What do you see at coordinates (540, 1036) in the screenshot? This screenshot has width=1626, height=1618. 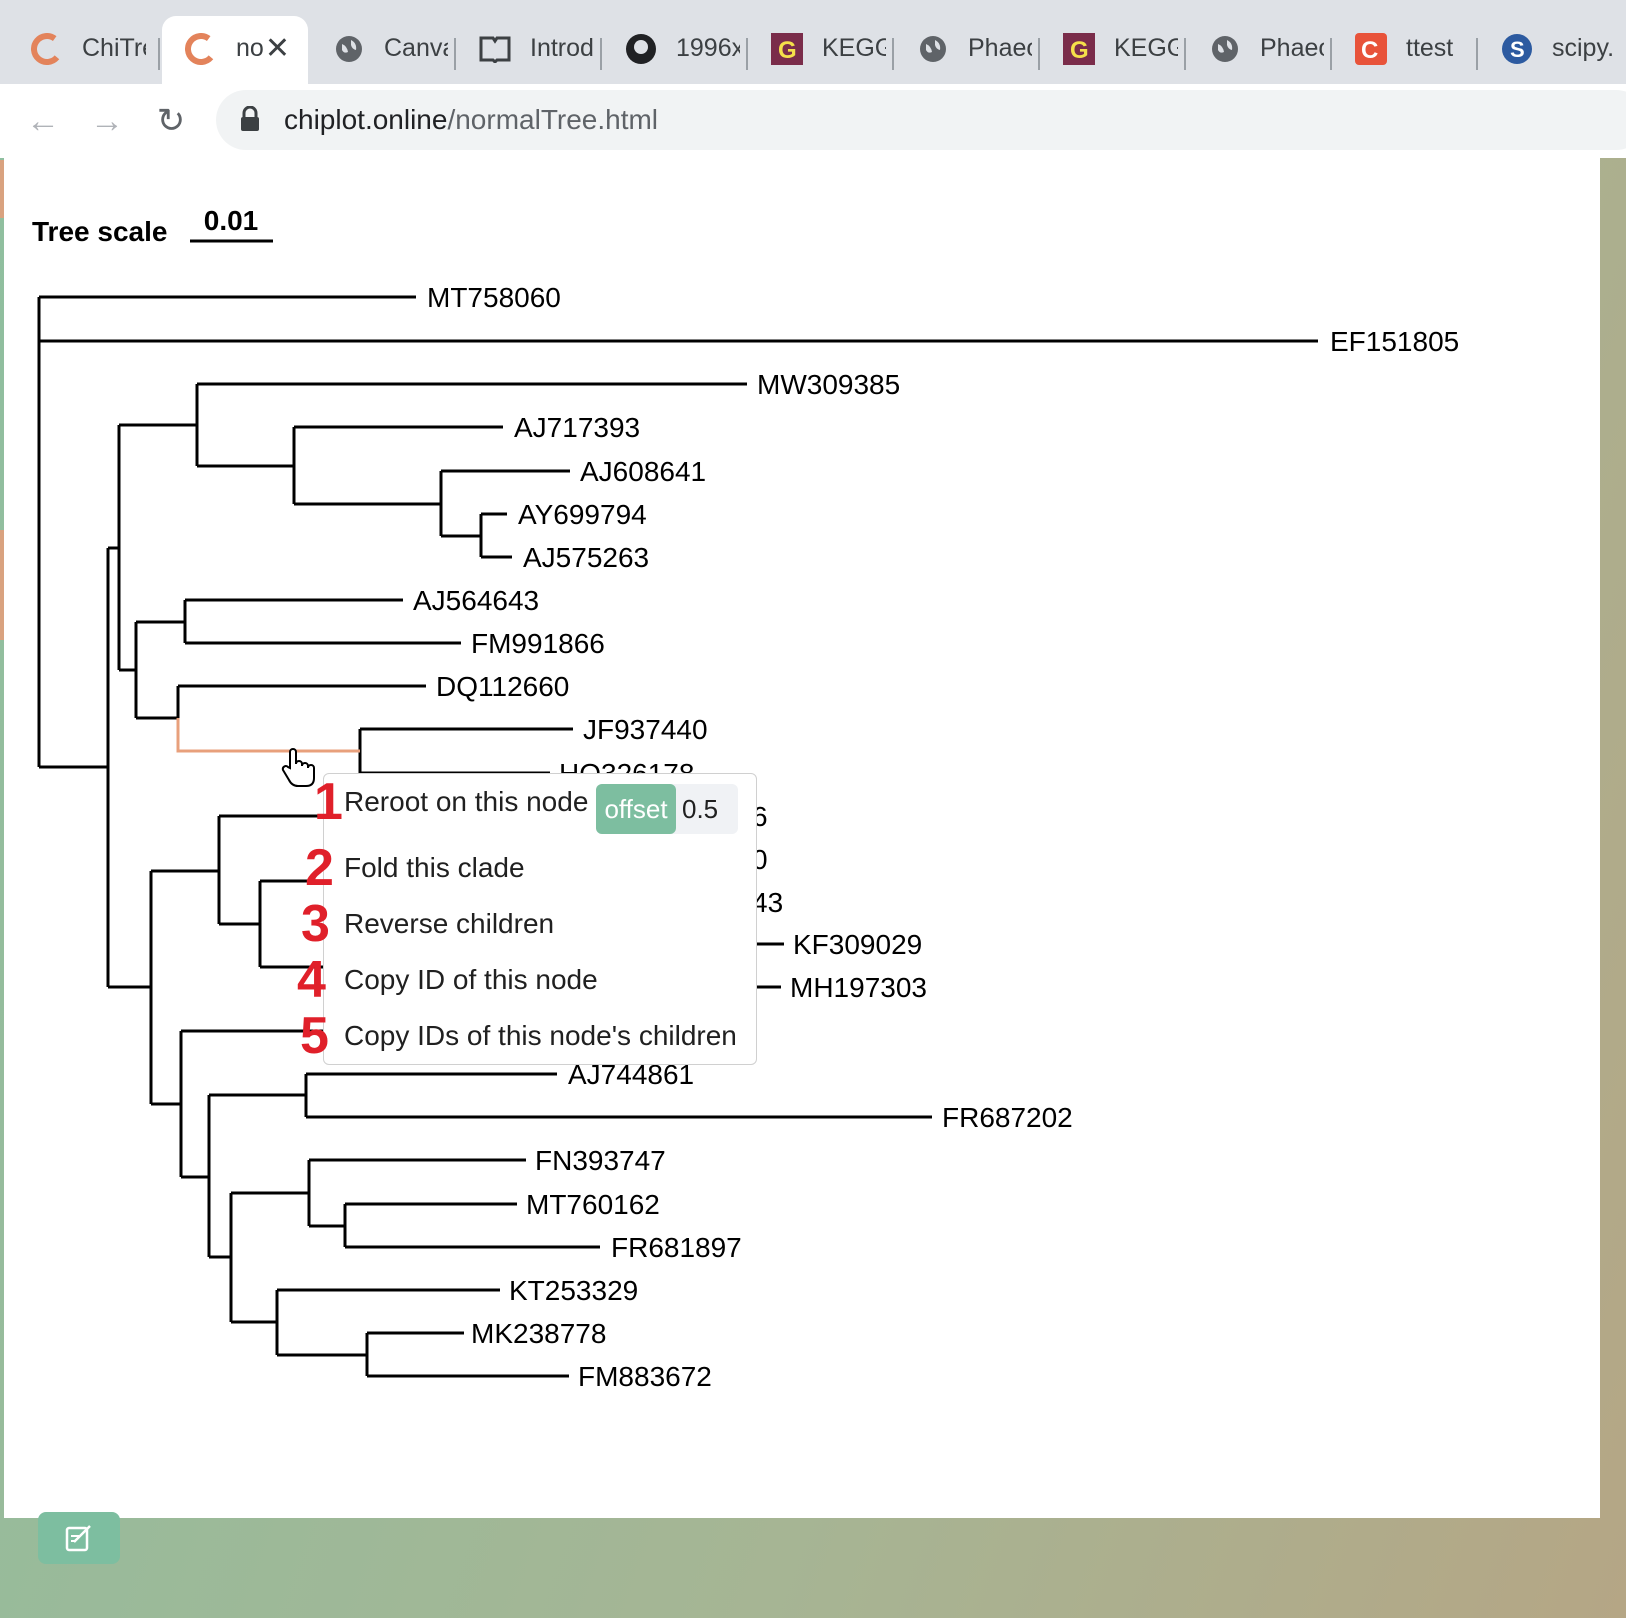 I see `menu-item-copy-children-ids: Copy IDs of this node's children` at bounding box center [540, 1036].